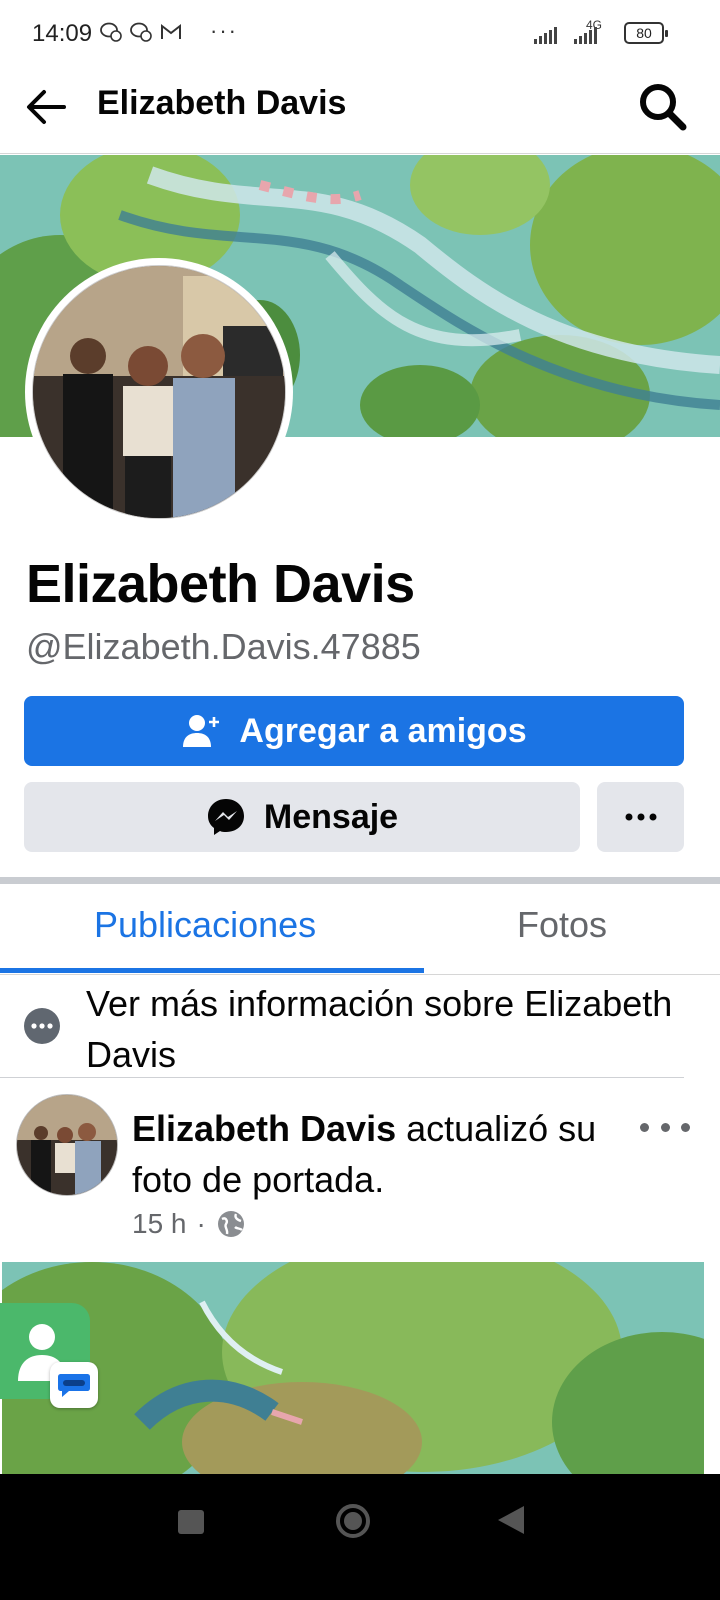  What do you see at coordinates (222, 103) in the screenshot?
I see `page-title: Elizabeth Davis` at bounding box center [222, 103].